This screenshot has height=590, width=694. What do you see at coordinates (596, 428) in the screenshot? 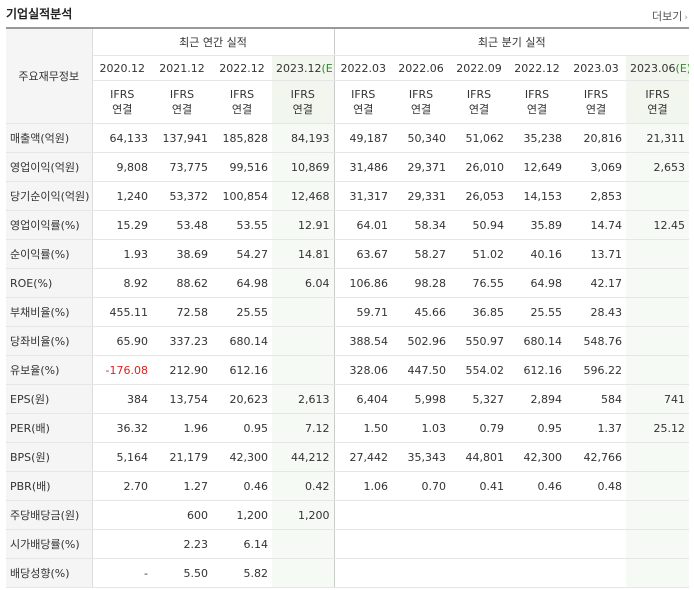
I see `table-cell: 1.37` at bounding box center [596, 428].